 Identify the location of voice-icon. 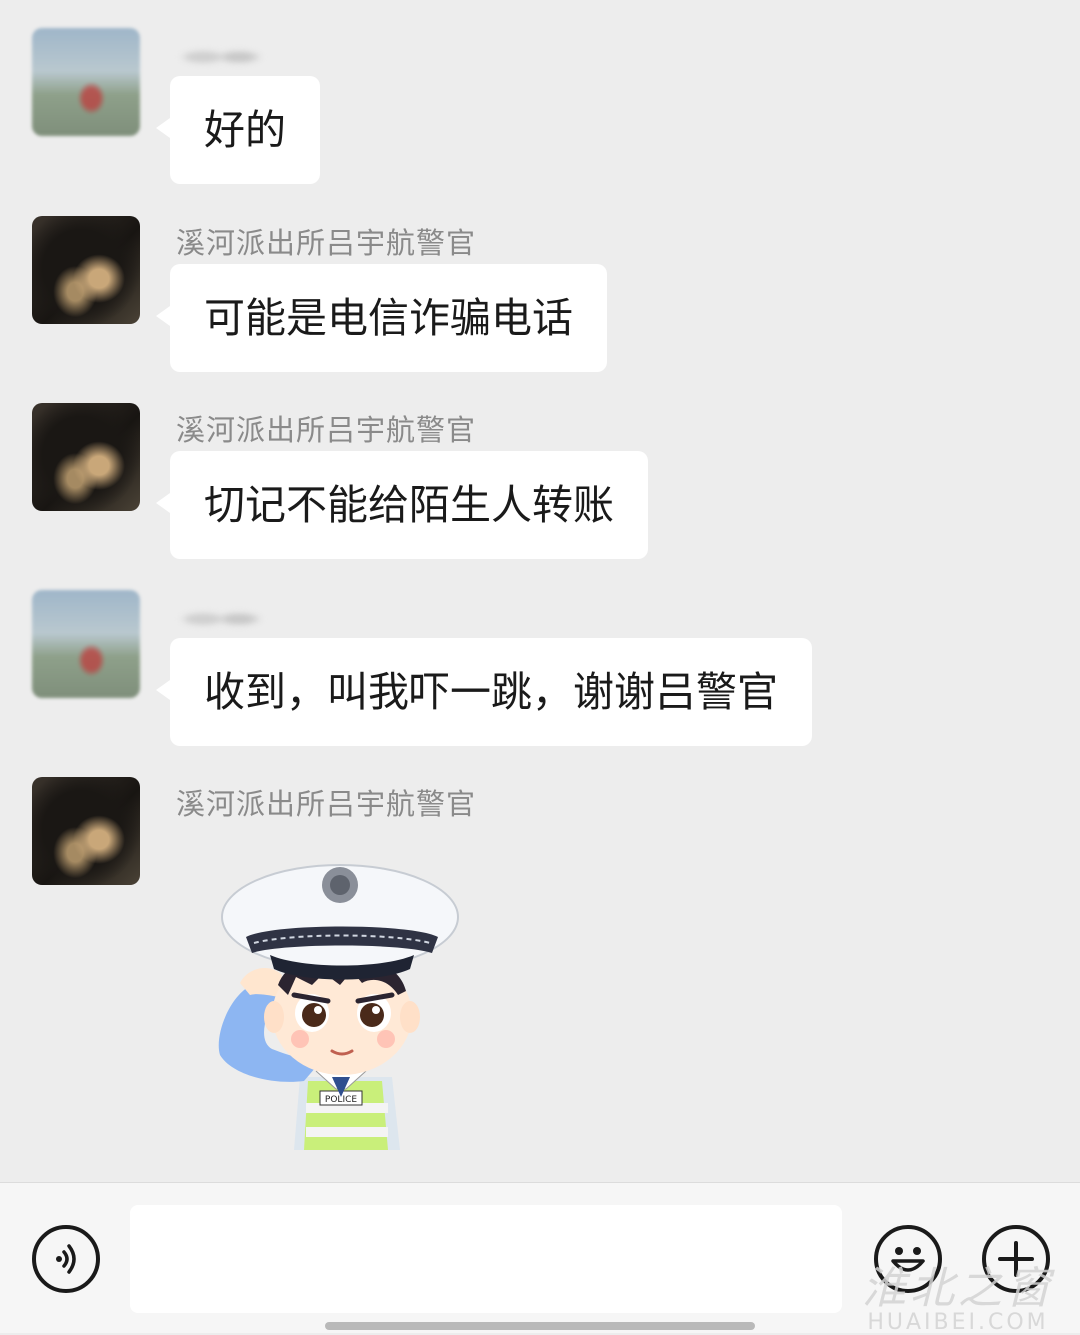
(66, 1259).